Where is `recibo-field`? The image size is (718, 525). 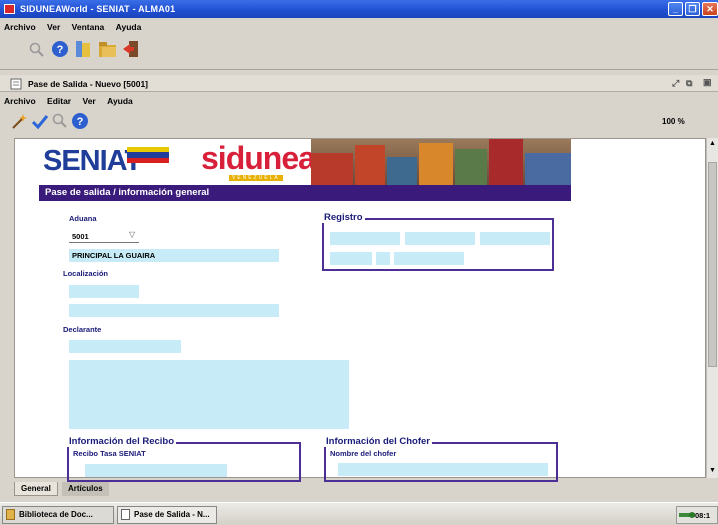 recibo-field is located at coordinates (156, 470).